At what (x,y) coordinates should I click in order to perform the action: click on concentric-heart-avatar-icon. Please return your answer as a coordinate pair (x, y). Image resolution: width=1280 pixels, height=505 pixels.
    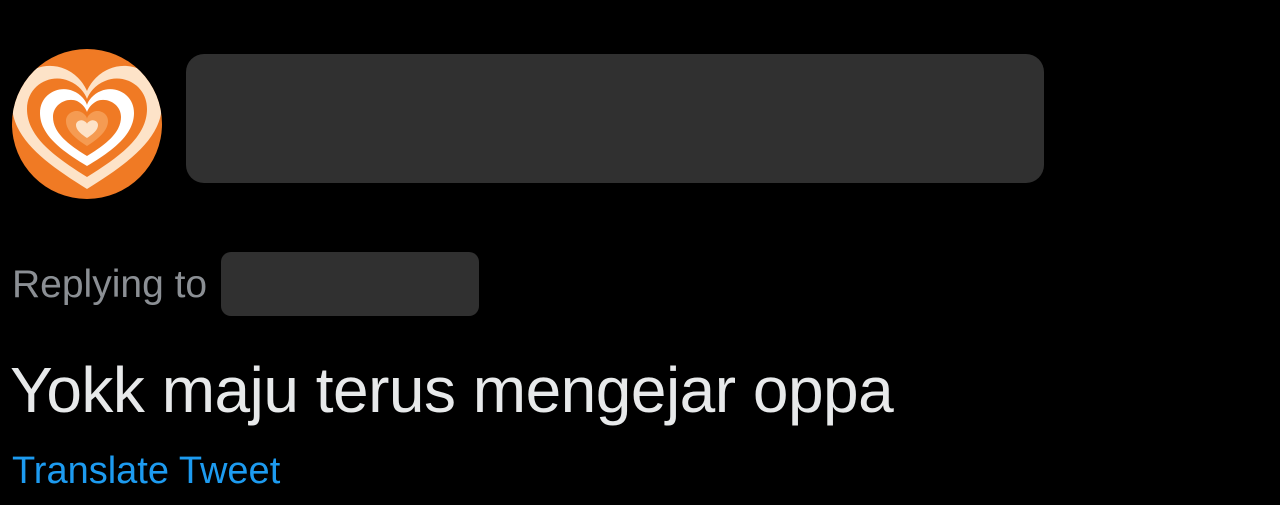
    Looking at the image, I should click on (87, 124).